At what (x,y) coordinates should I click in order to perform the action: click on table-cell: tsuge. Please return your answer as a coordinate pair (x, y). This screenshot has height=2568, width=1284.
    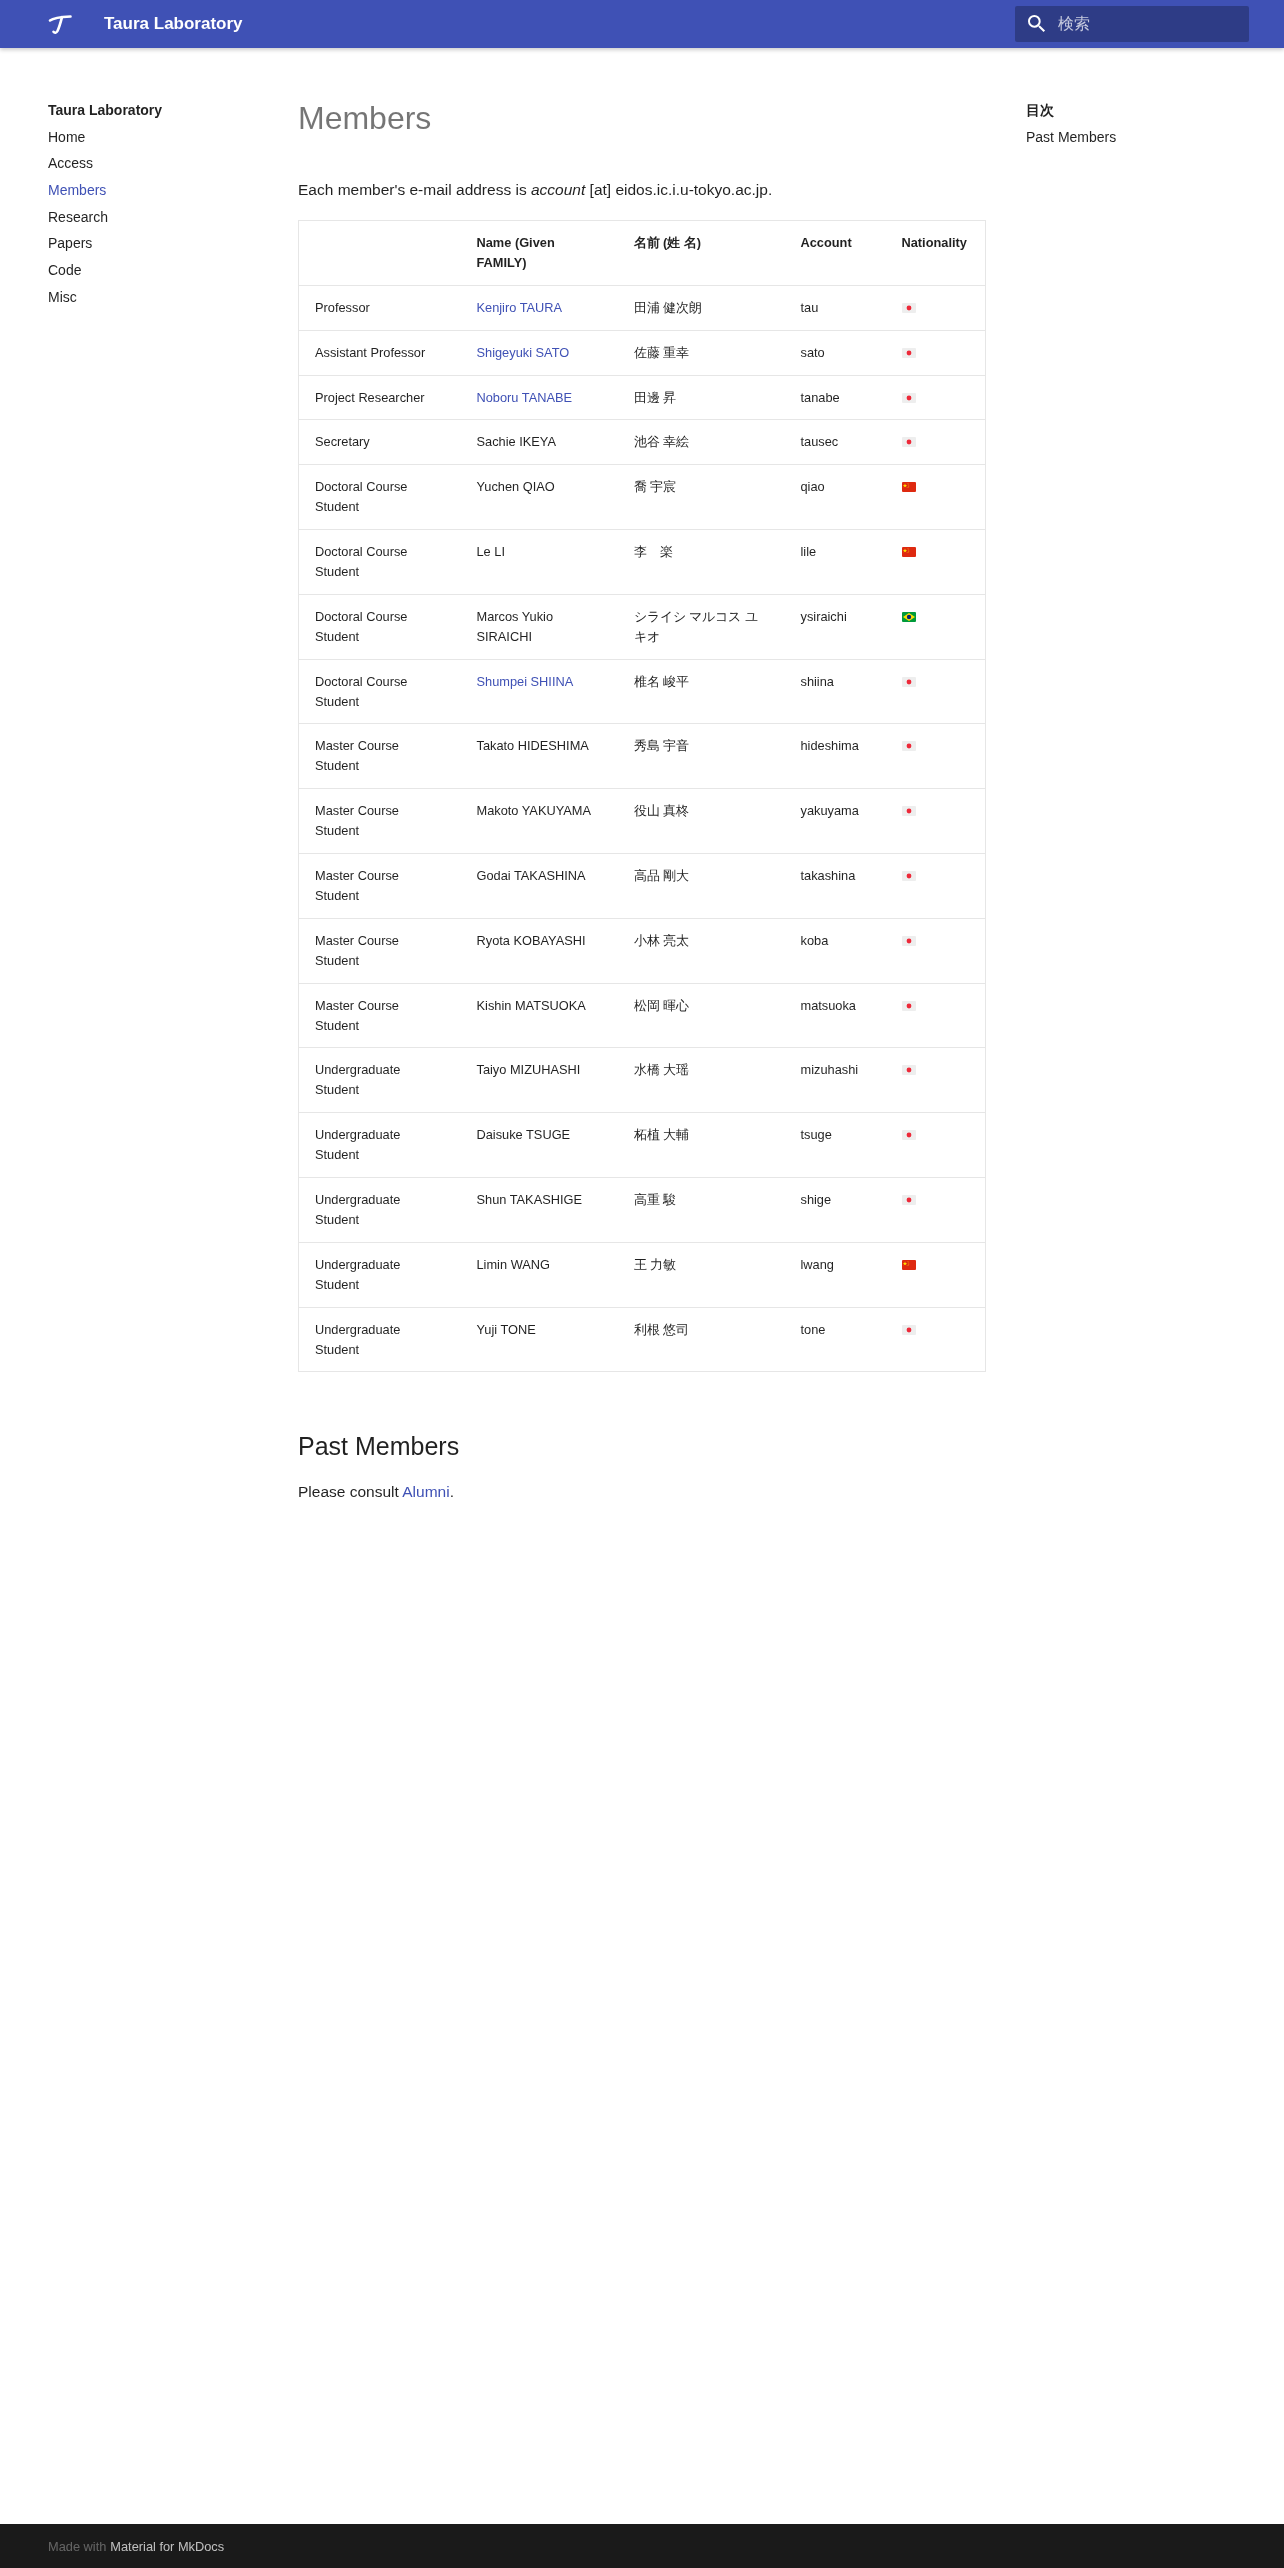
    Looking at the image, I should click on (835, 1145).